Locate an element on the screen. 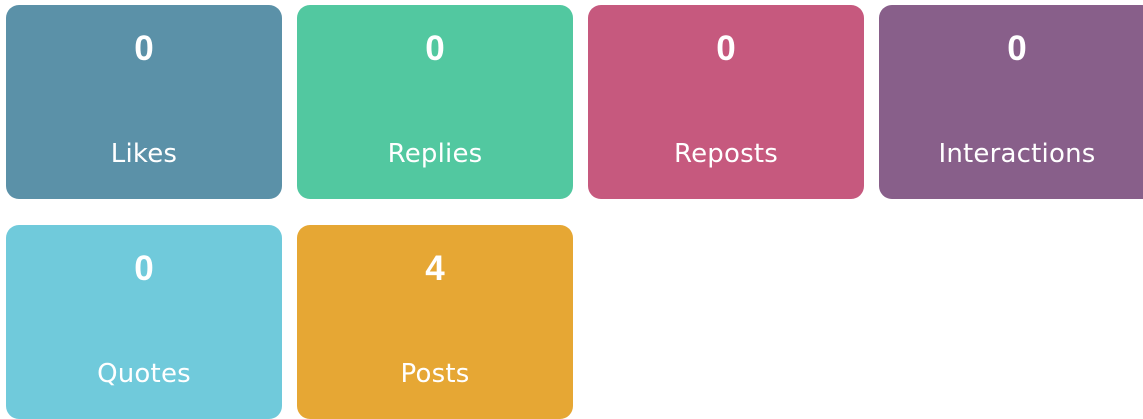 This screenshot has height=419, width=1143. posts-count: 4 is located at coordinates (435, 268).